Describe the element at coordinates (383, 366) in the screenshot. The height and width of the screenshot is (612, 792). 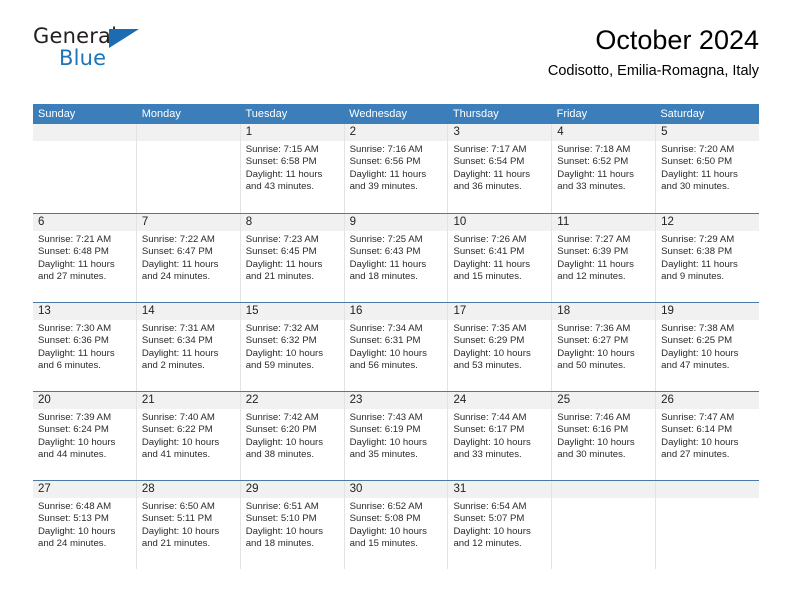
I see `daylight-text-line2: and 56 minutes.` at that location.